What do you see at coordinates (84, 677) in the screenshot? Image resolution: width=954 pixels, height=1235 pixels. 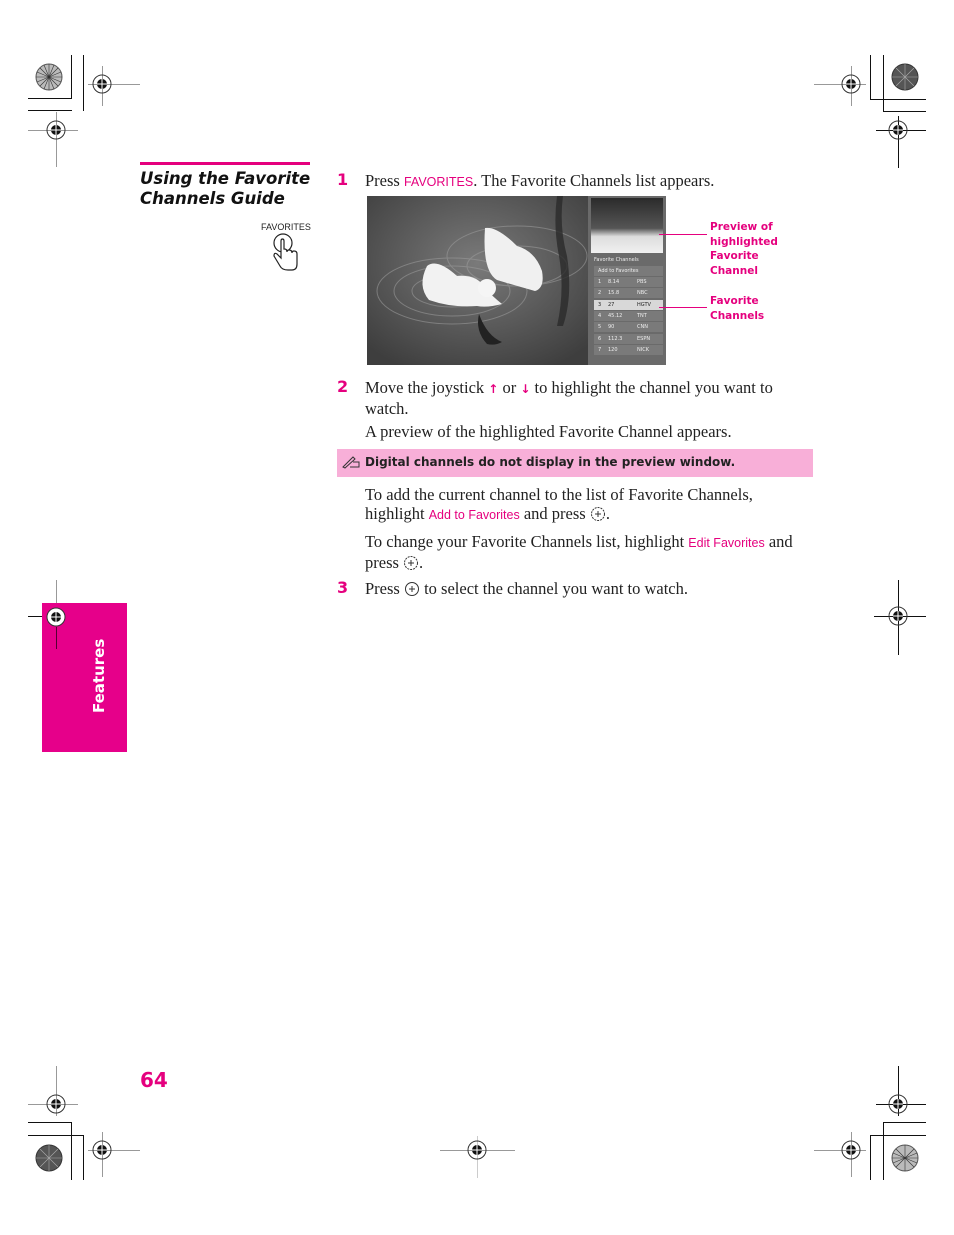 I see `section-tab: Features` at bounding box center [84, 677].